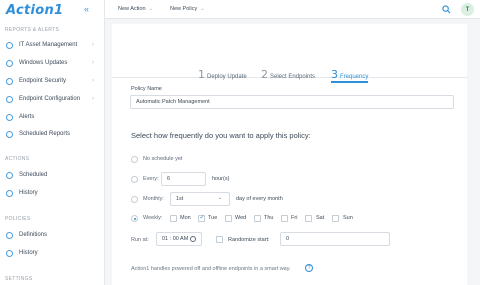  Describe the element at coordinates (9, 99) in the screenshot. I see `gear-icon` at that location.